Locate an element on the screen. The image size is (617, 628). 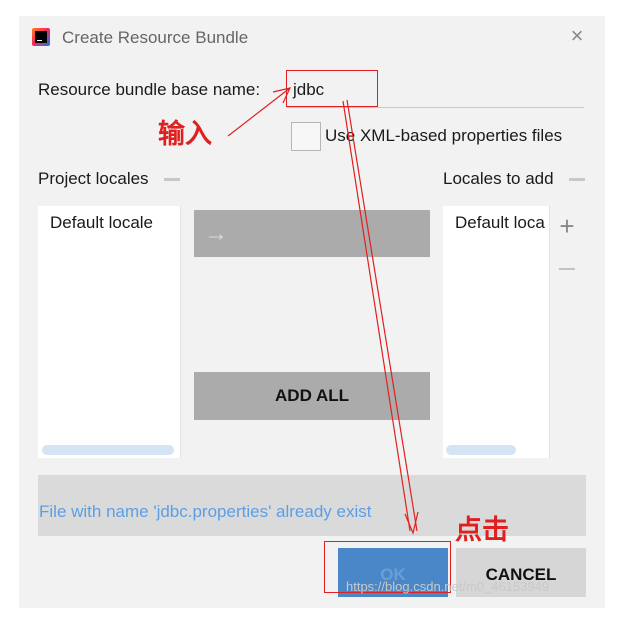
input-arrow is located at coordinates (259, 112).